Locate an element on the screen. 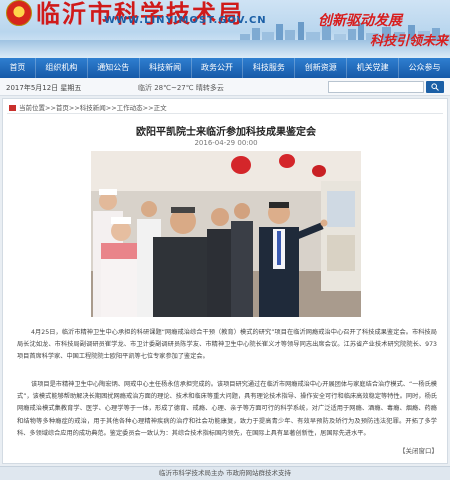 The height and width of the screenshot is (480, 450). search-icon is located at coordinates (435, 87).